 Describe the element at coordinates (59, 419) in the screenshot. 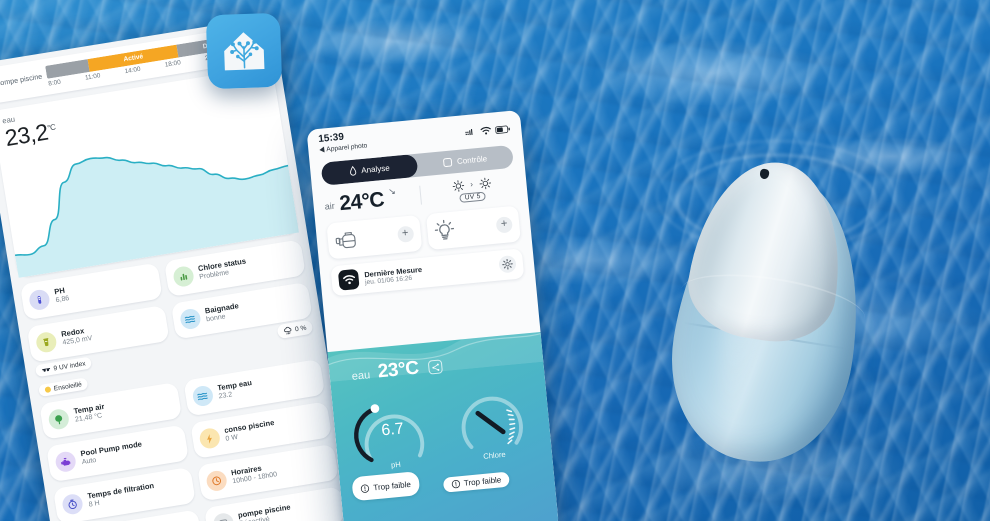

I see `tree-icon` at that location.